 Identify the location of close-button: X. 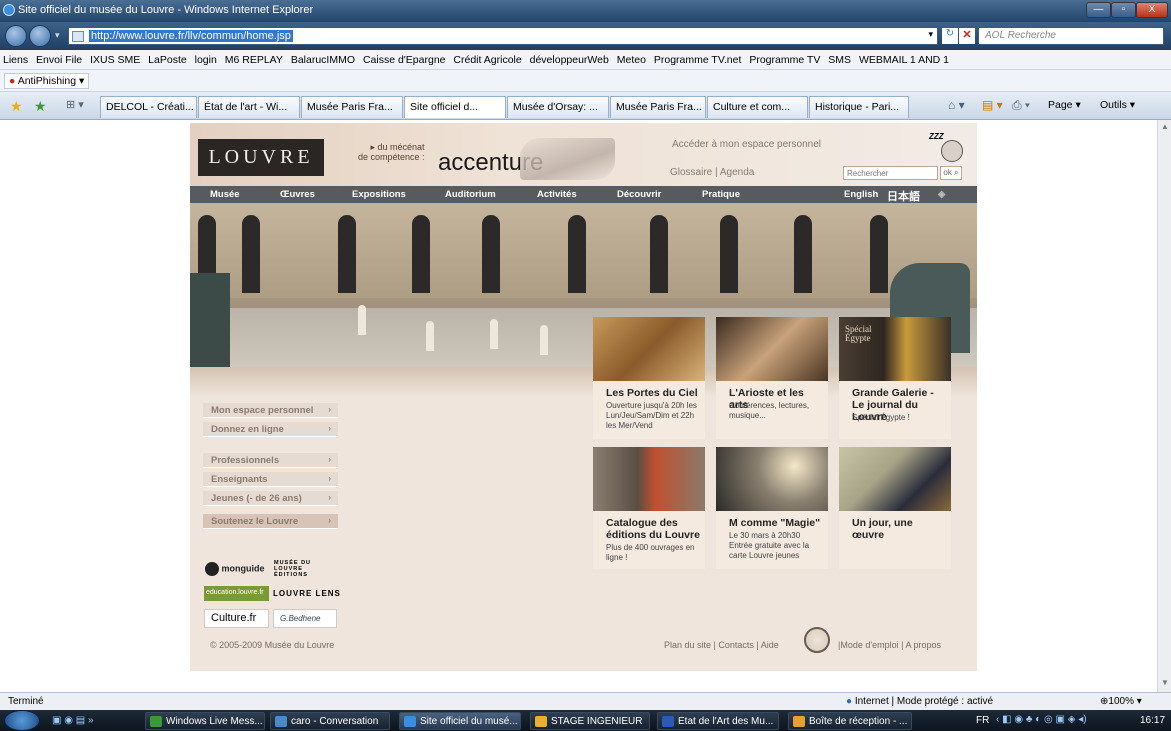
(1152, 10).